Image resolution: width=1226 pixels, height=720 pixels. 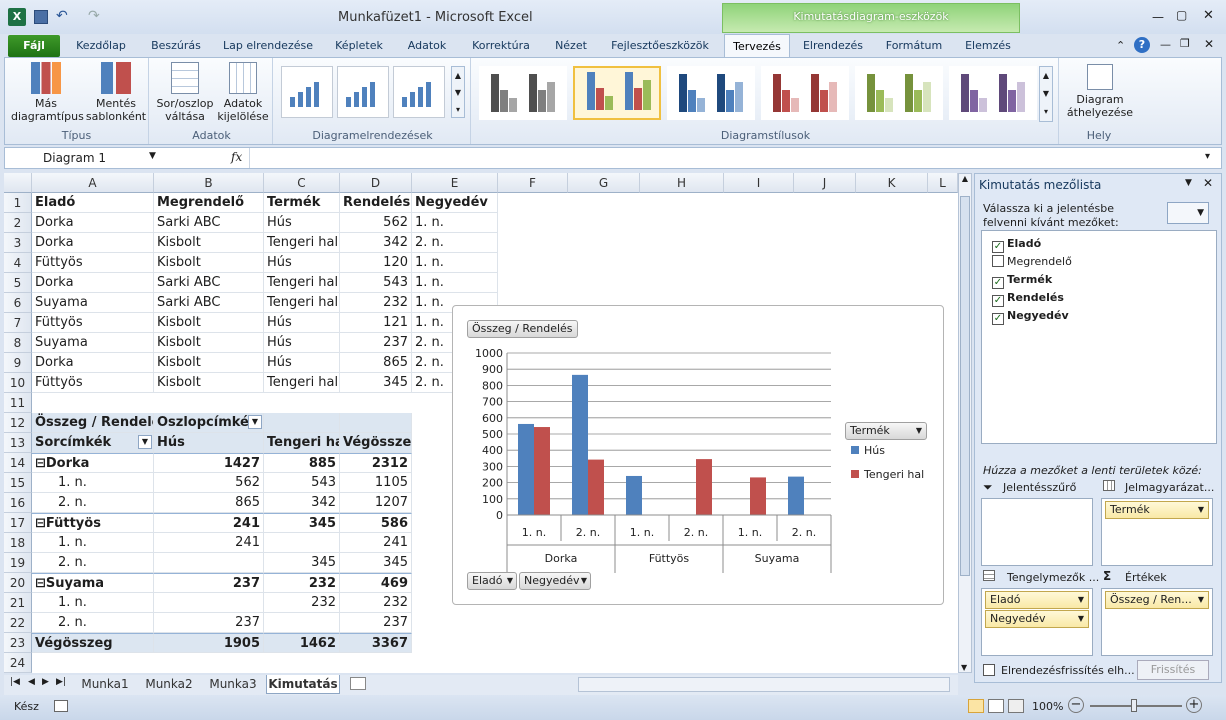 What do you see at coordinates (94, 16) in the screenshot?
I see `redo-icon: ↷` at bounding box center [94, 16].